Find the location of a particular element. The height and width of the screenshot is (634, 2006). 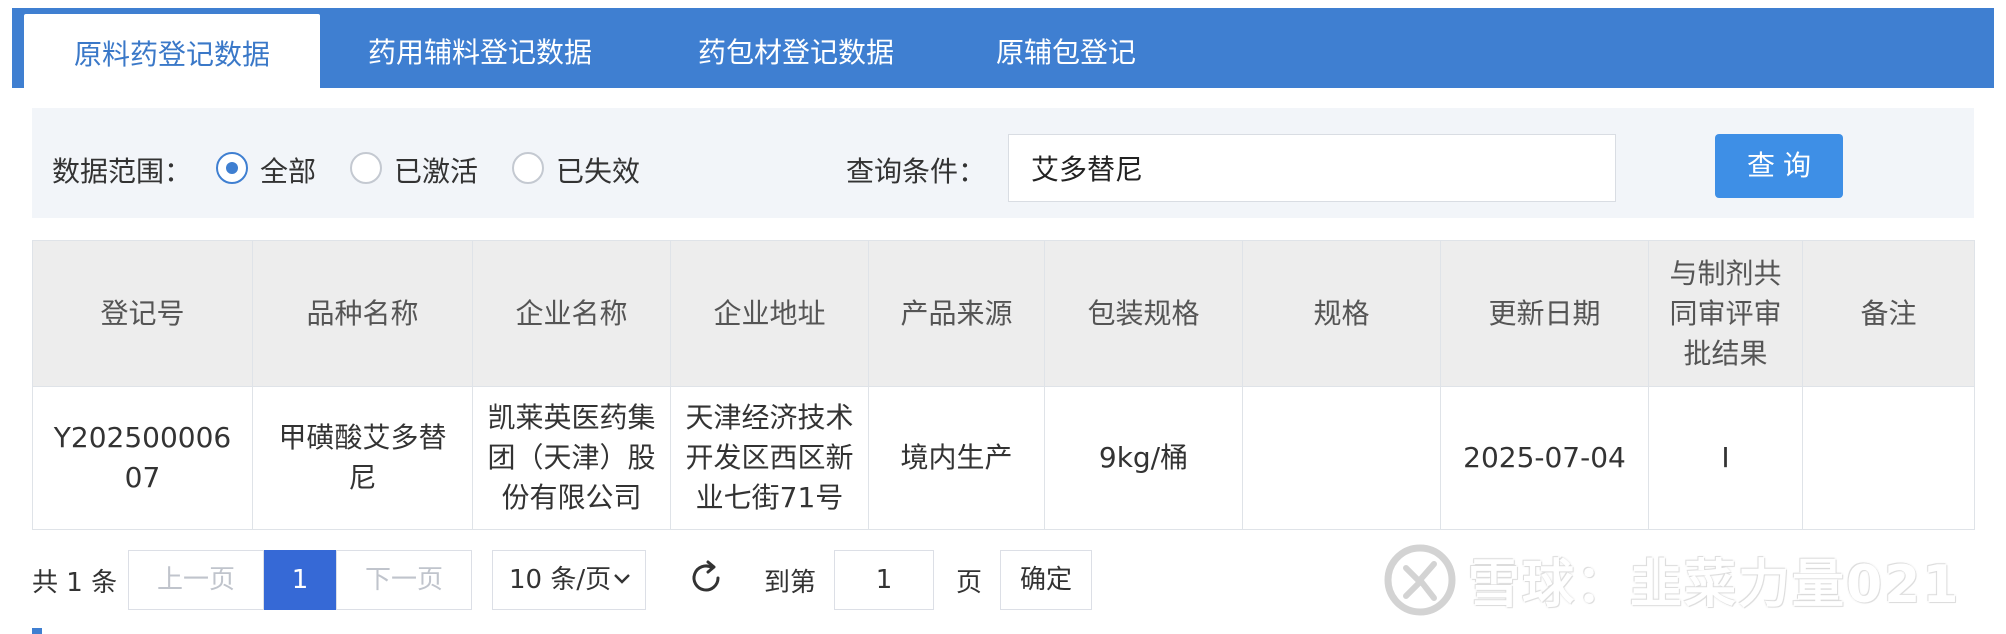

radio-activated-circle is located at coordinates (366, 168).